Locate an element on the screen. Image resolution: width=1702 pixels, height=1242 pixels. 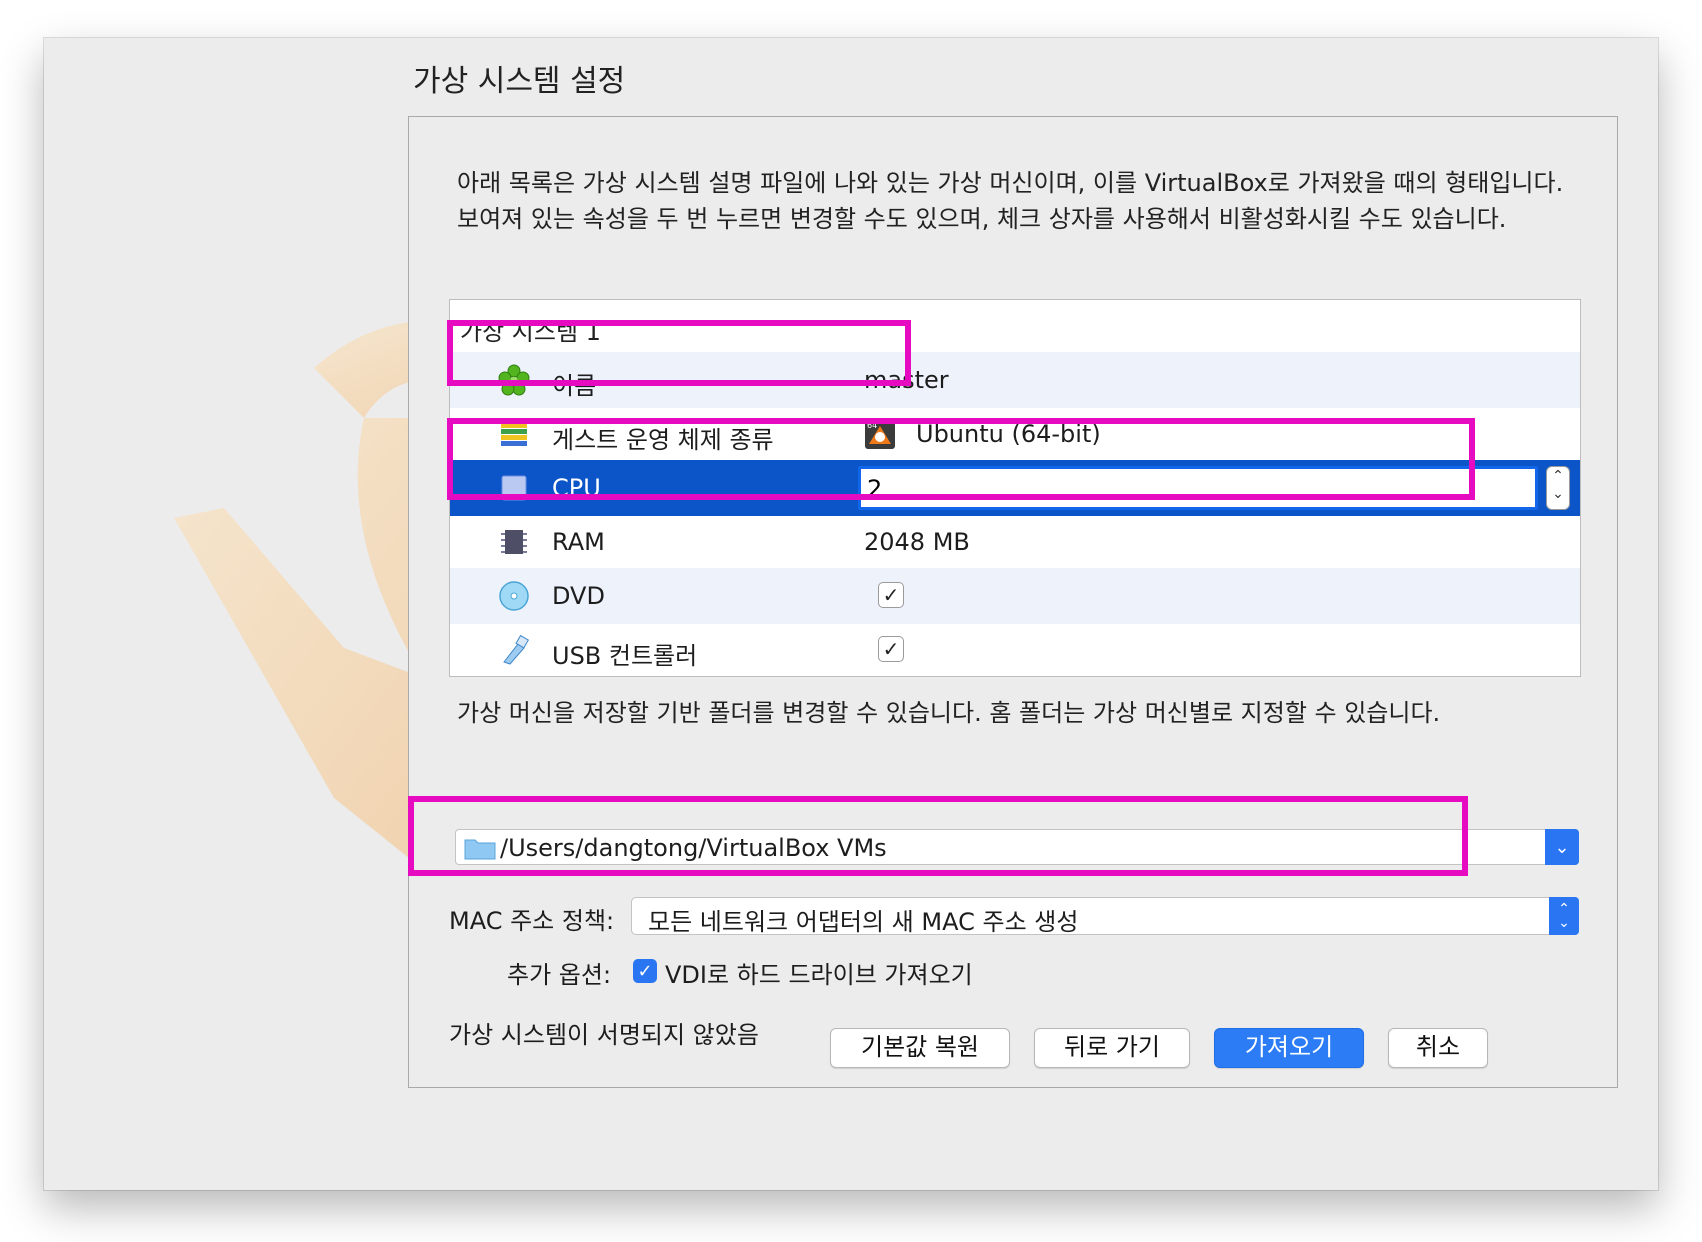
import-vdi-checkbox: ✓ is located at coordinates (645, 971).